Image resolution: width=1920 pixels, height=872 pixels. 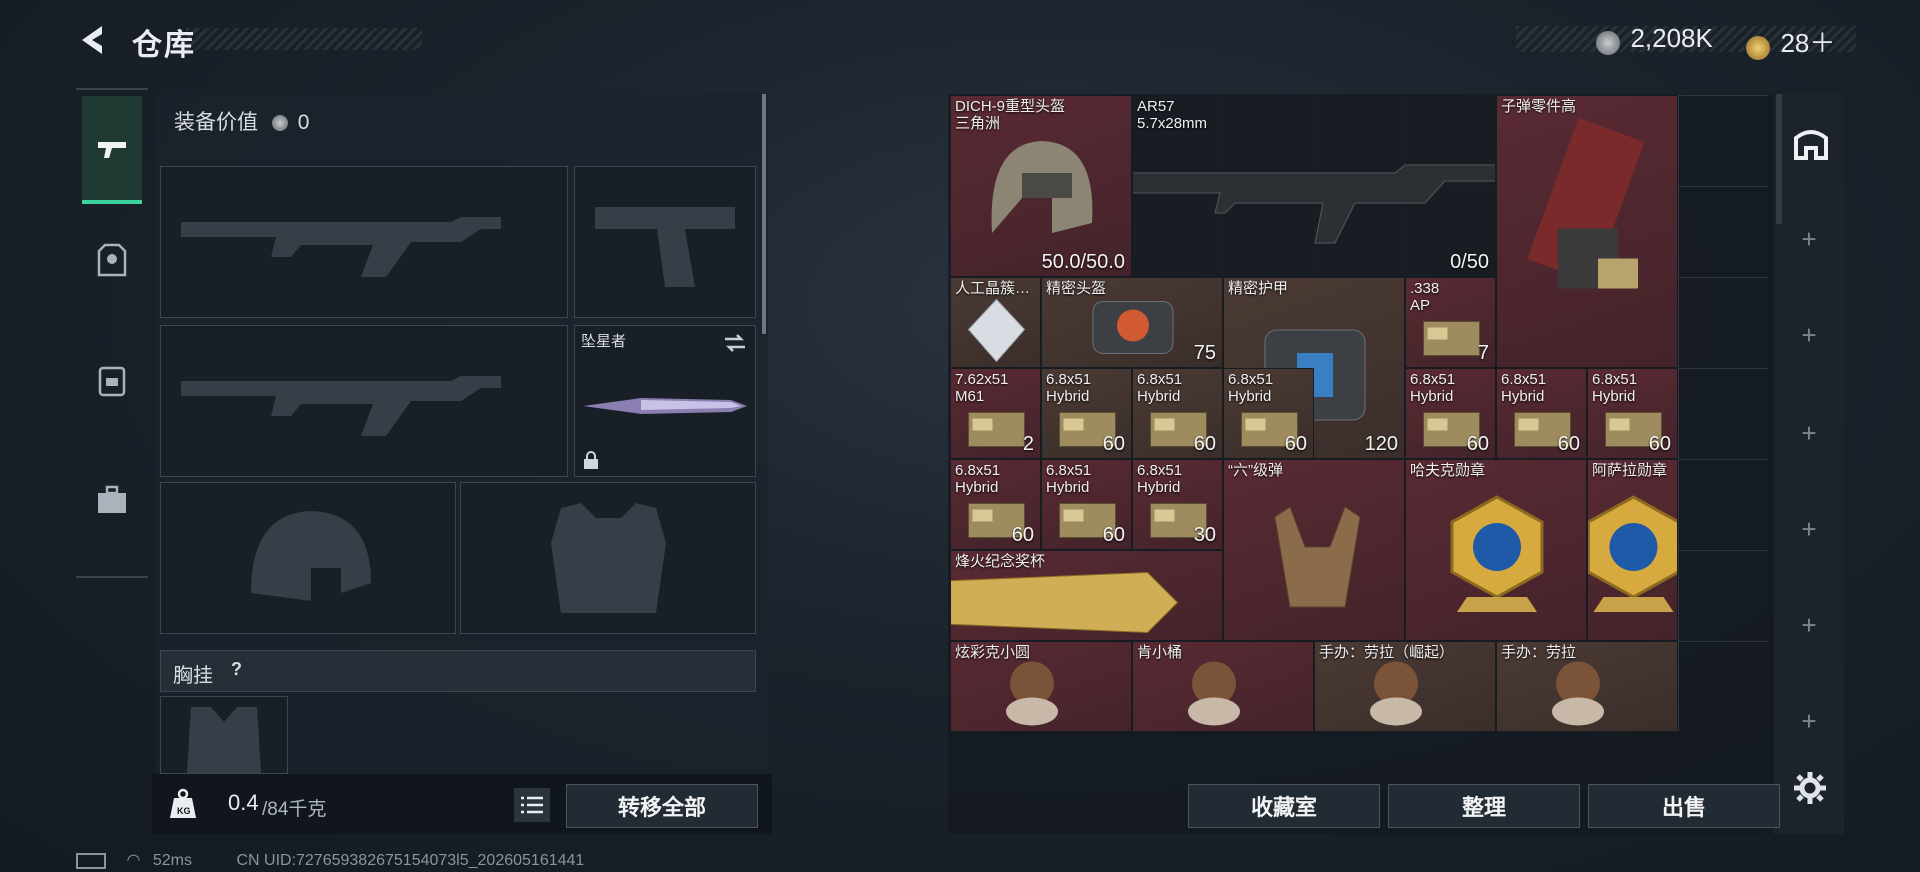 I want to click on transfer-all-button: 转移全部, so click(x=662, y=806).